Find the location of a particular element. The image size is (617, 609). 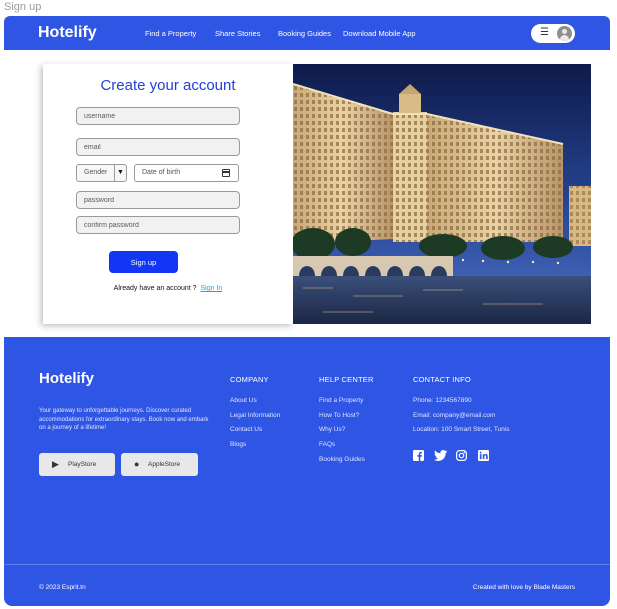

facebook-icon is located at coordinates (418, 455).